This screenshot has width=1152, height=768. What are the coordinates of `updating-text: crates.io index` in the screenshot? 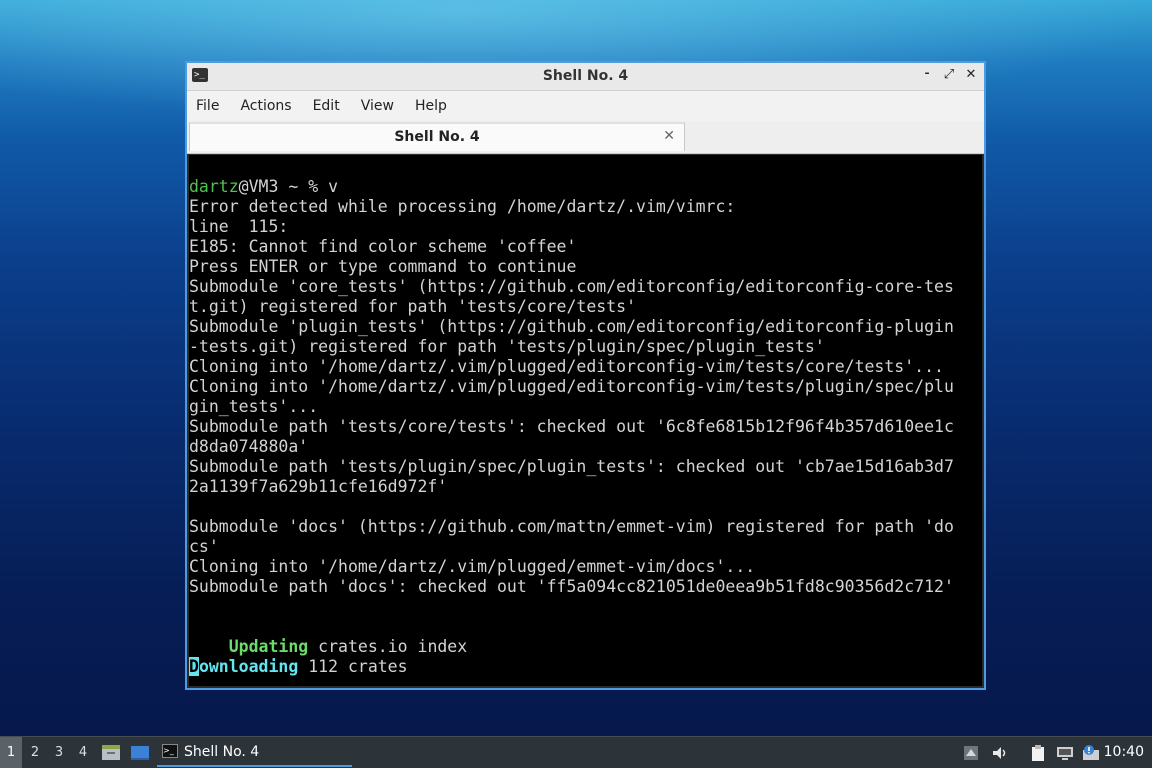 It's located at (388, 646).